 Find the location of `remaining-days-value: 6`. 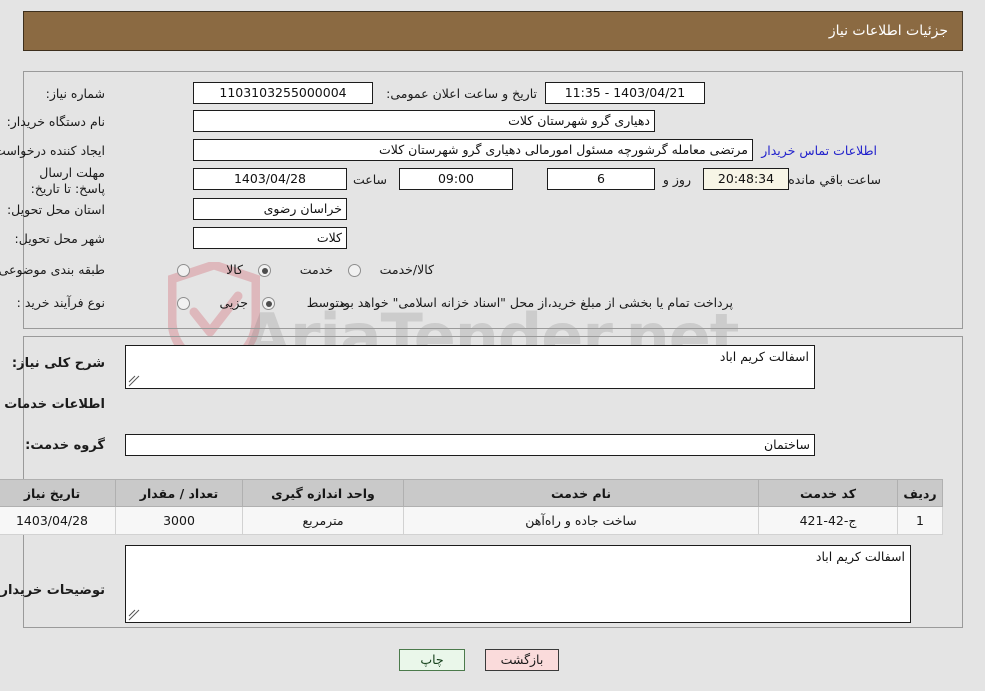

remaining-days-value: 6 is located at coordinates (601, 179).